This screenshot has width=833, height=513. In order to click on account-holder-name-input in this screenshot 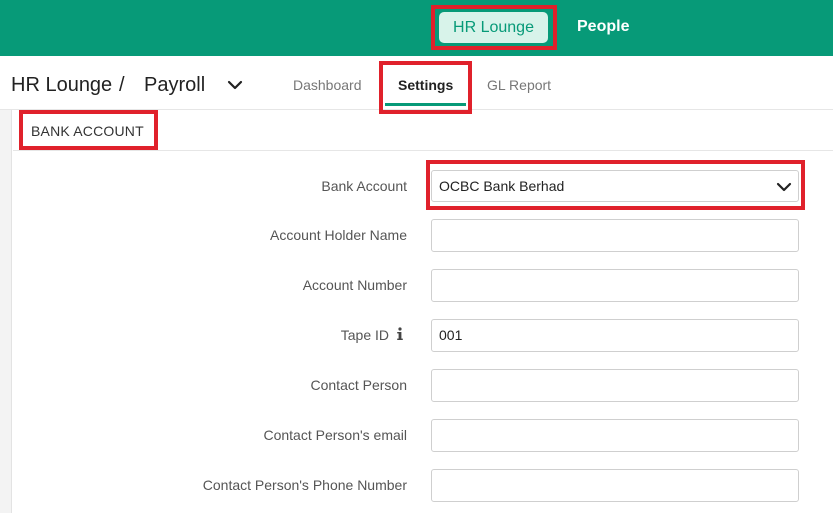, I will do `click(615, 235)`.